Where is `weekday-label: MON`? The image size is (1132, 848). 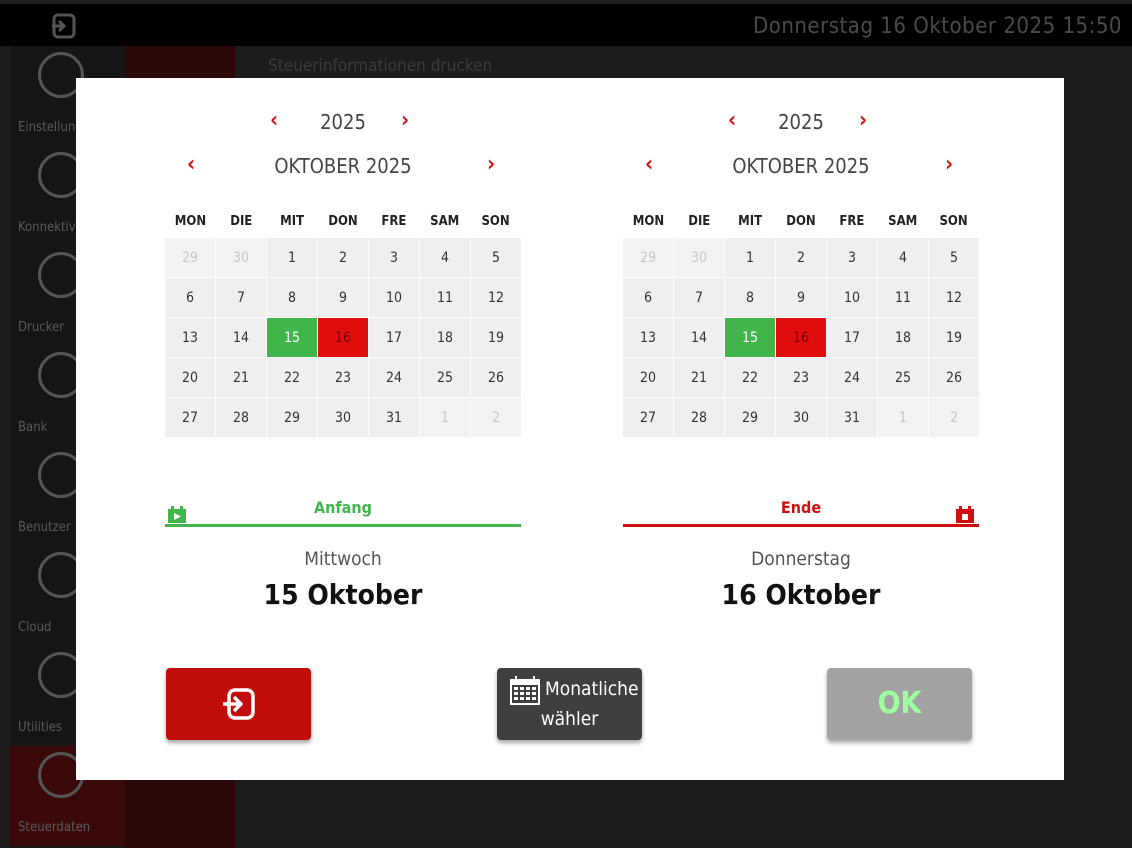
weekday-label: MON is located at coordinates (190, 221).